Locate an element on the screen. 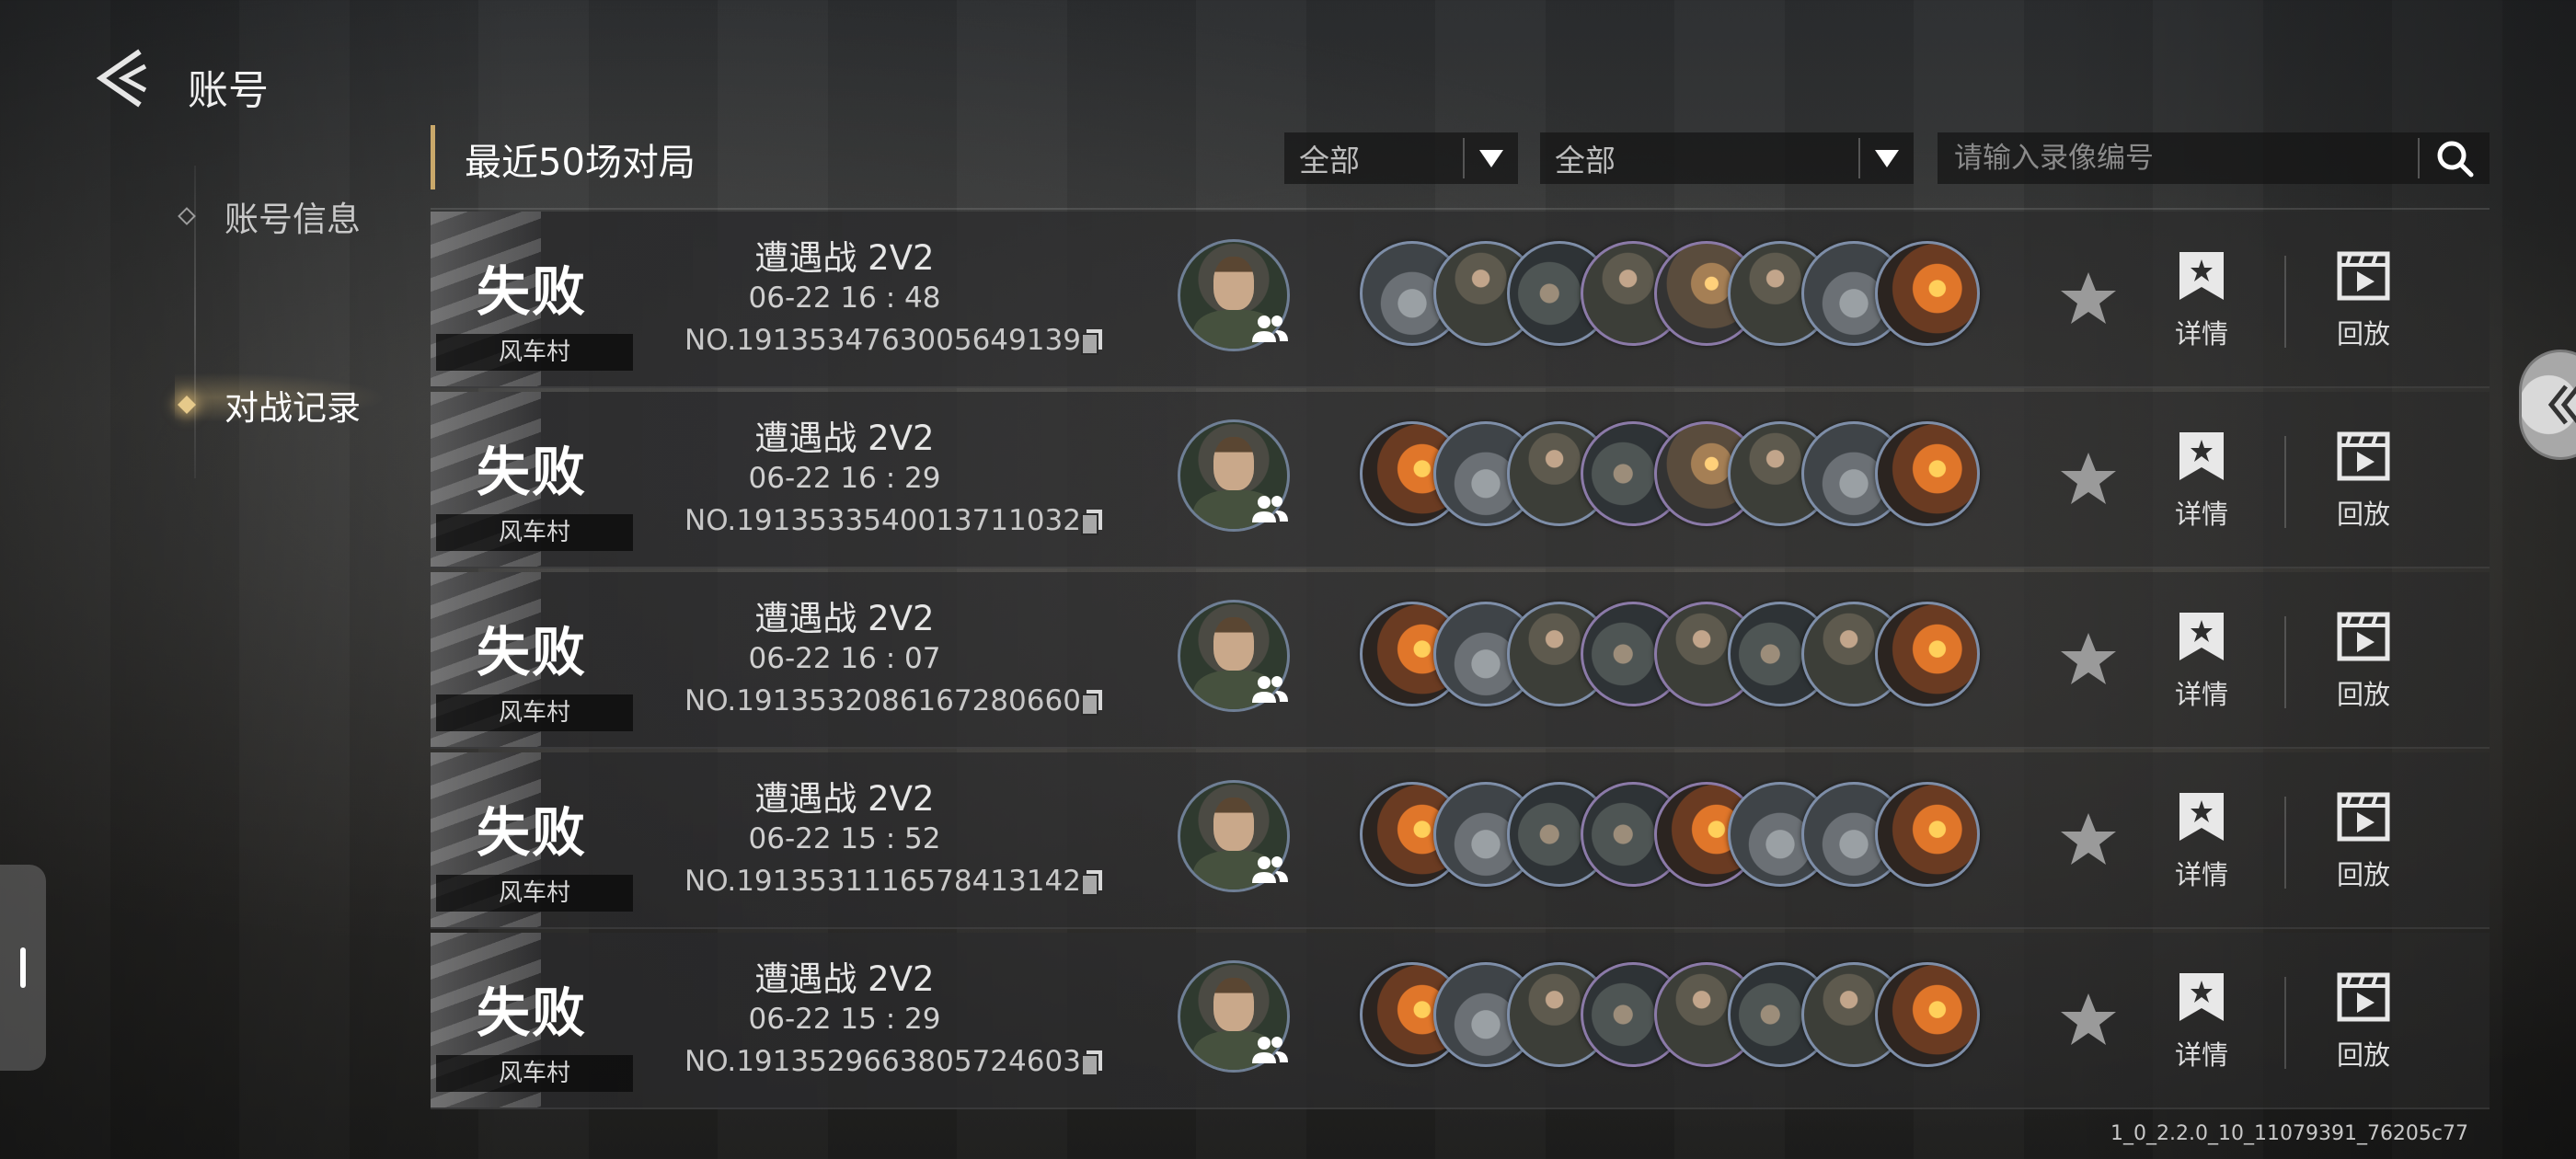 The image size is (2576, 1159). back-arrow-icon is located at coordinates (121, 78).